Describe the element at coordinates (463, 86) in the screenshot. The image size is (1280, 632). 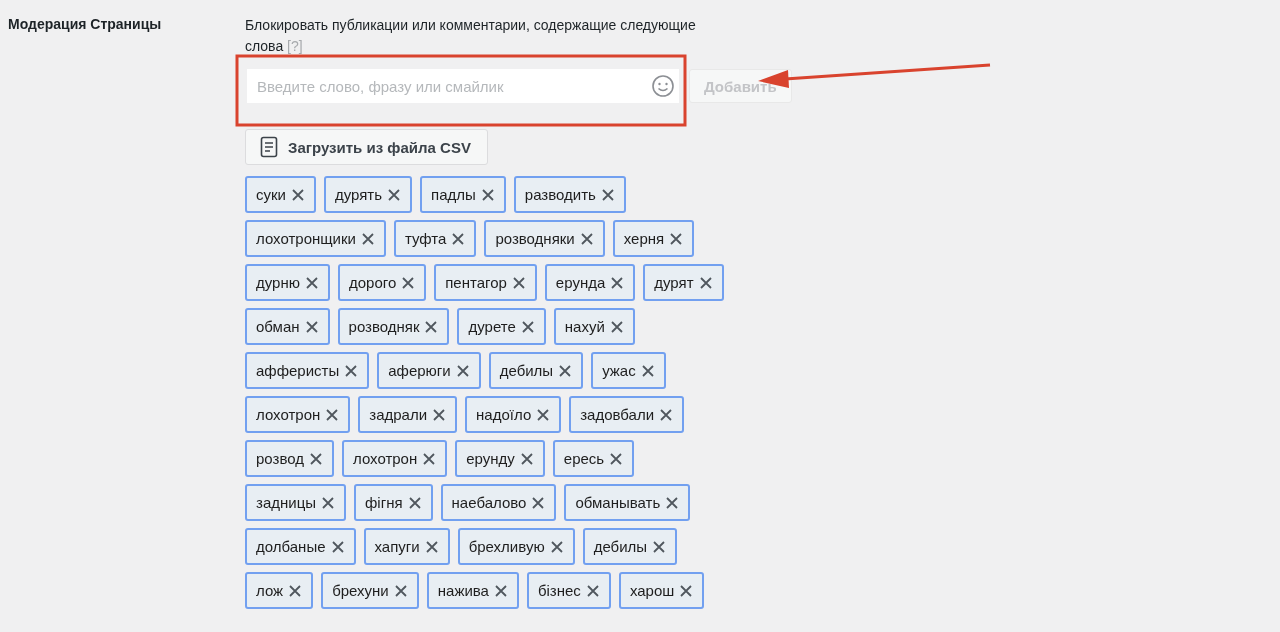
I see `word-input-field: Введите слово, фразу или смайлик` at that location.